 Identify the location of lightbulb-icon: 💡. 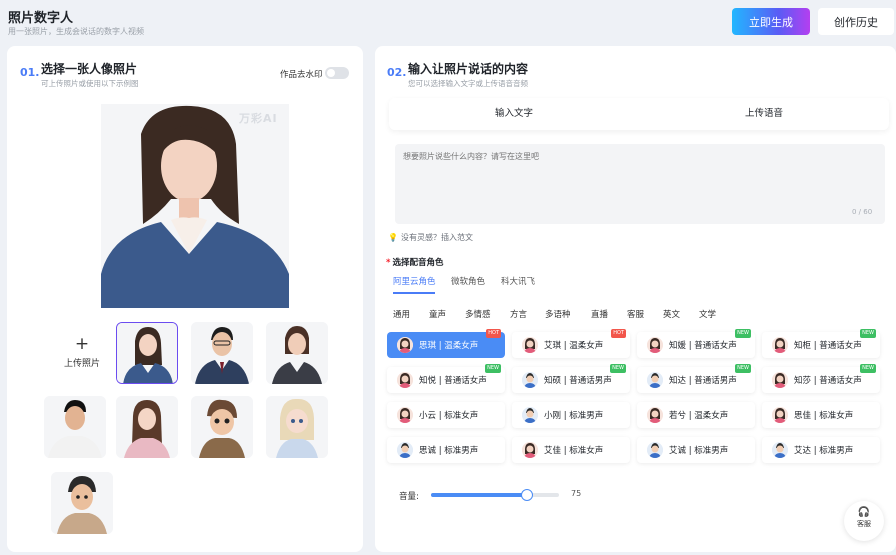
(393, 237).